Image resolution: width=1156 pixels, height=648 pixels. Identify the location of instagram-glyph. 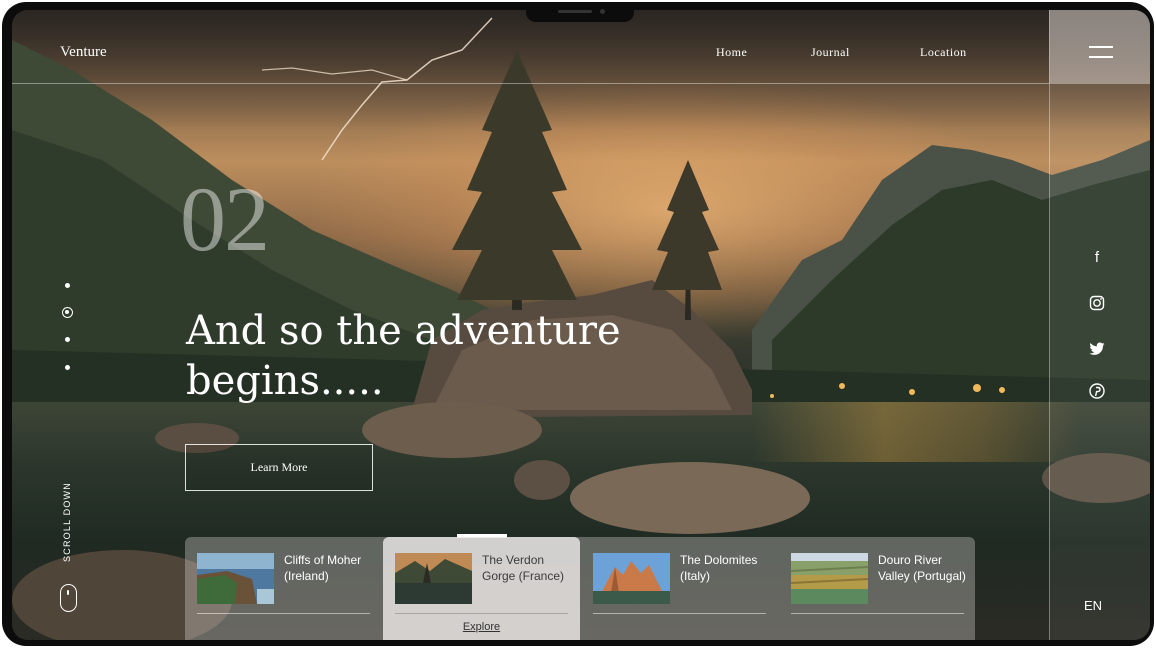
(1097, 303).